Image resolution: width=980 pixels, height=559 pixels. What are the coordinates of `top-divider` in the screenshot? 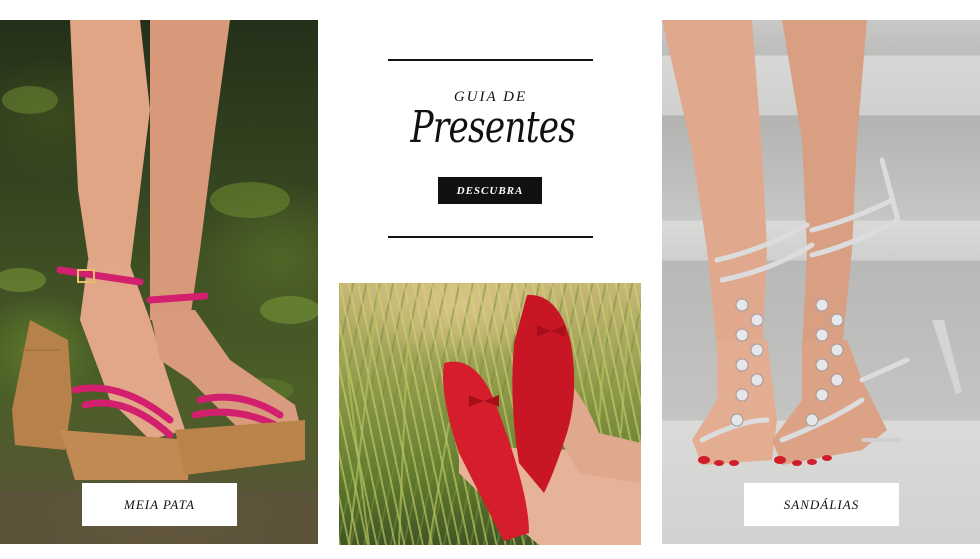 It's located at (490, 60).